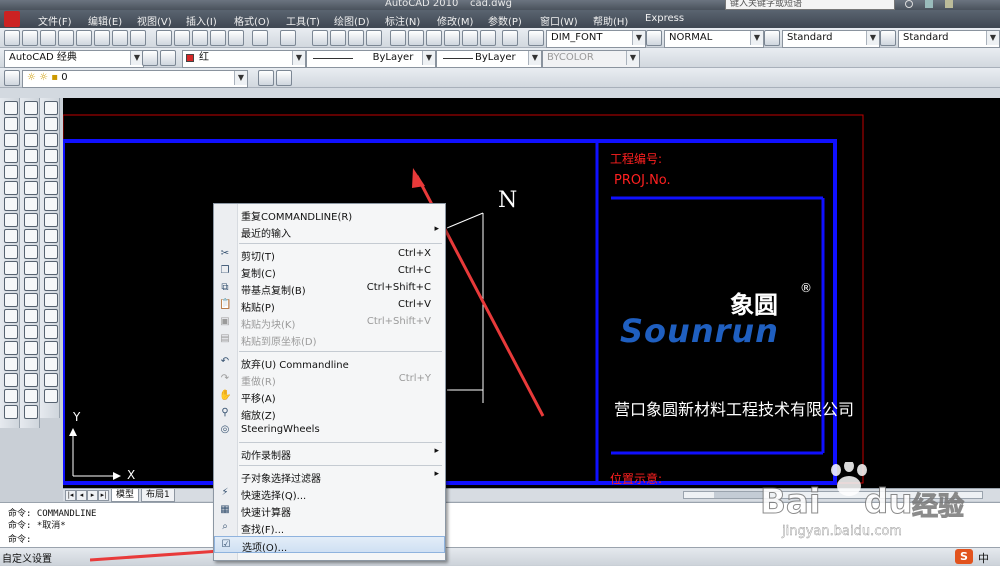 This screenshot has height=566, width=1000. Describe the element at coordinates (338, 38) in the screenshot. I see `zoom-realtime-icon` at that location.